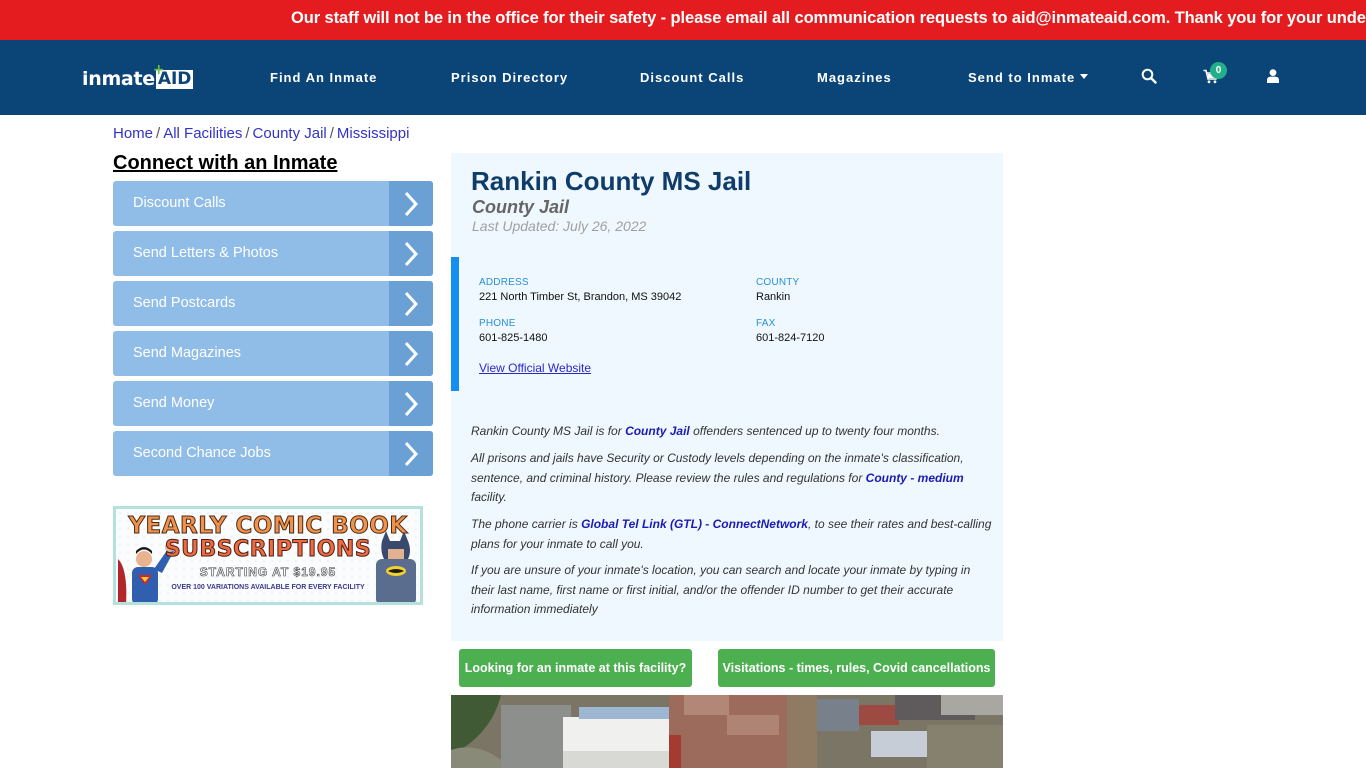 This screenshot has width=1366, height=768. I want to click on breadcrumb-home: Home, so click(133, 133).